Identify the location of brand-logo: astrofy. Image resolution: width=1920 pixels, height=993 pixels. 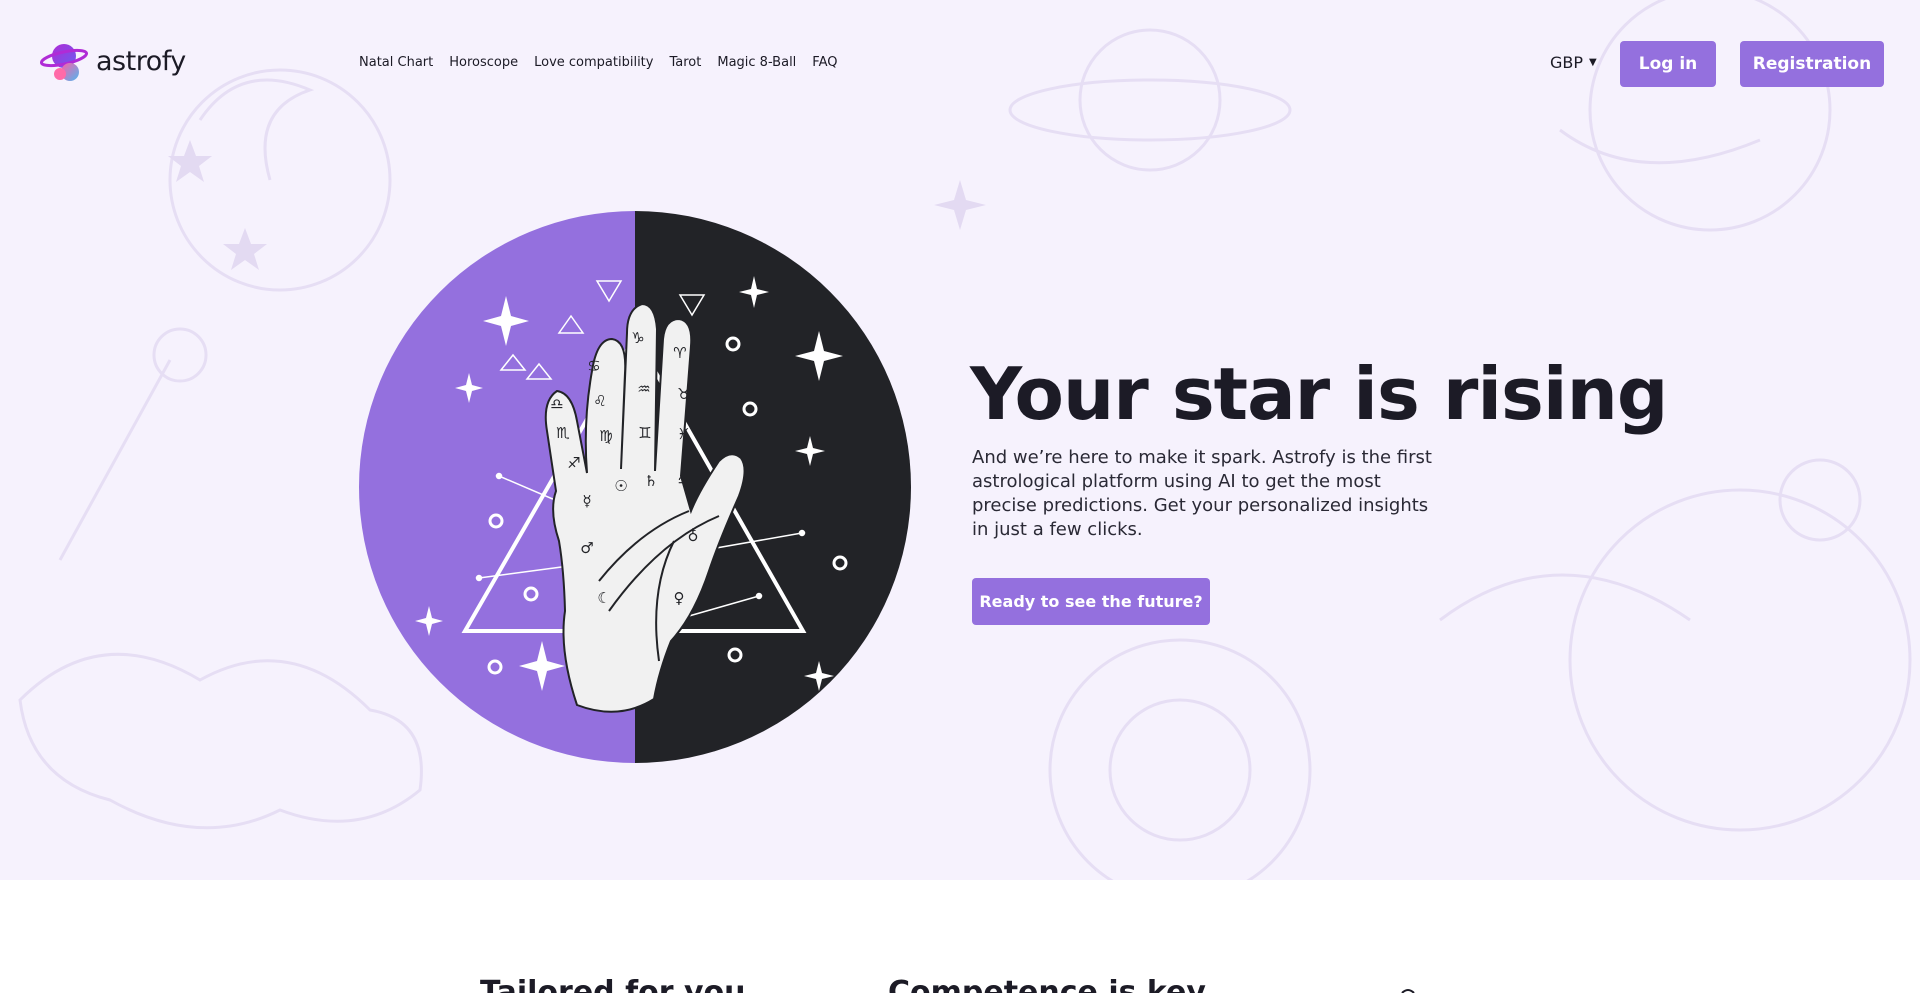
(113, 61).